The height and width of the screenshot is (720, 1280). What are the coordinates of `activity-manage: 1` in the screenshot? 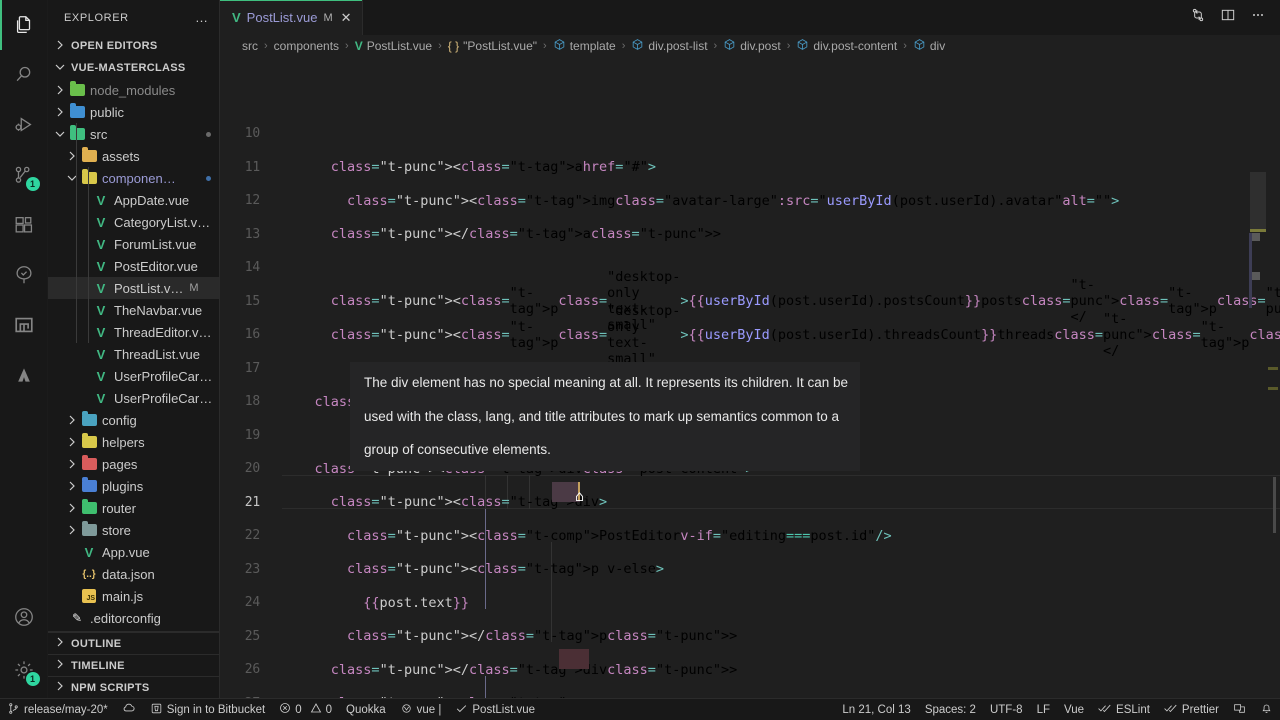 It's located at (24, 670).